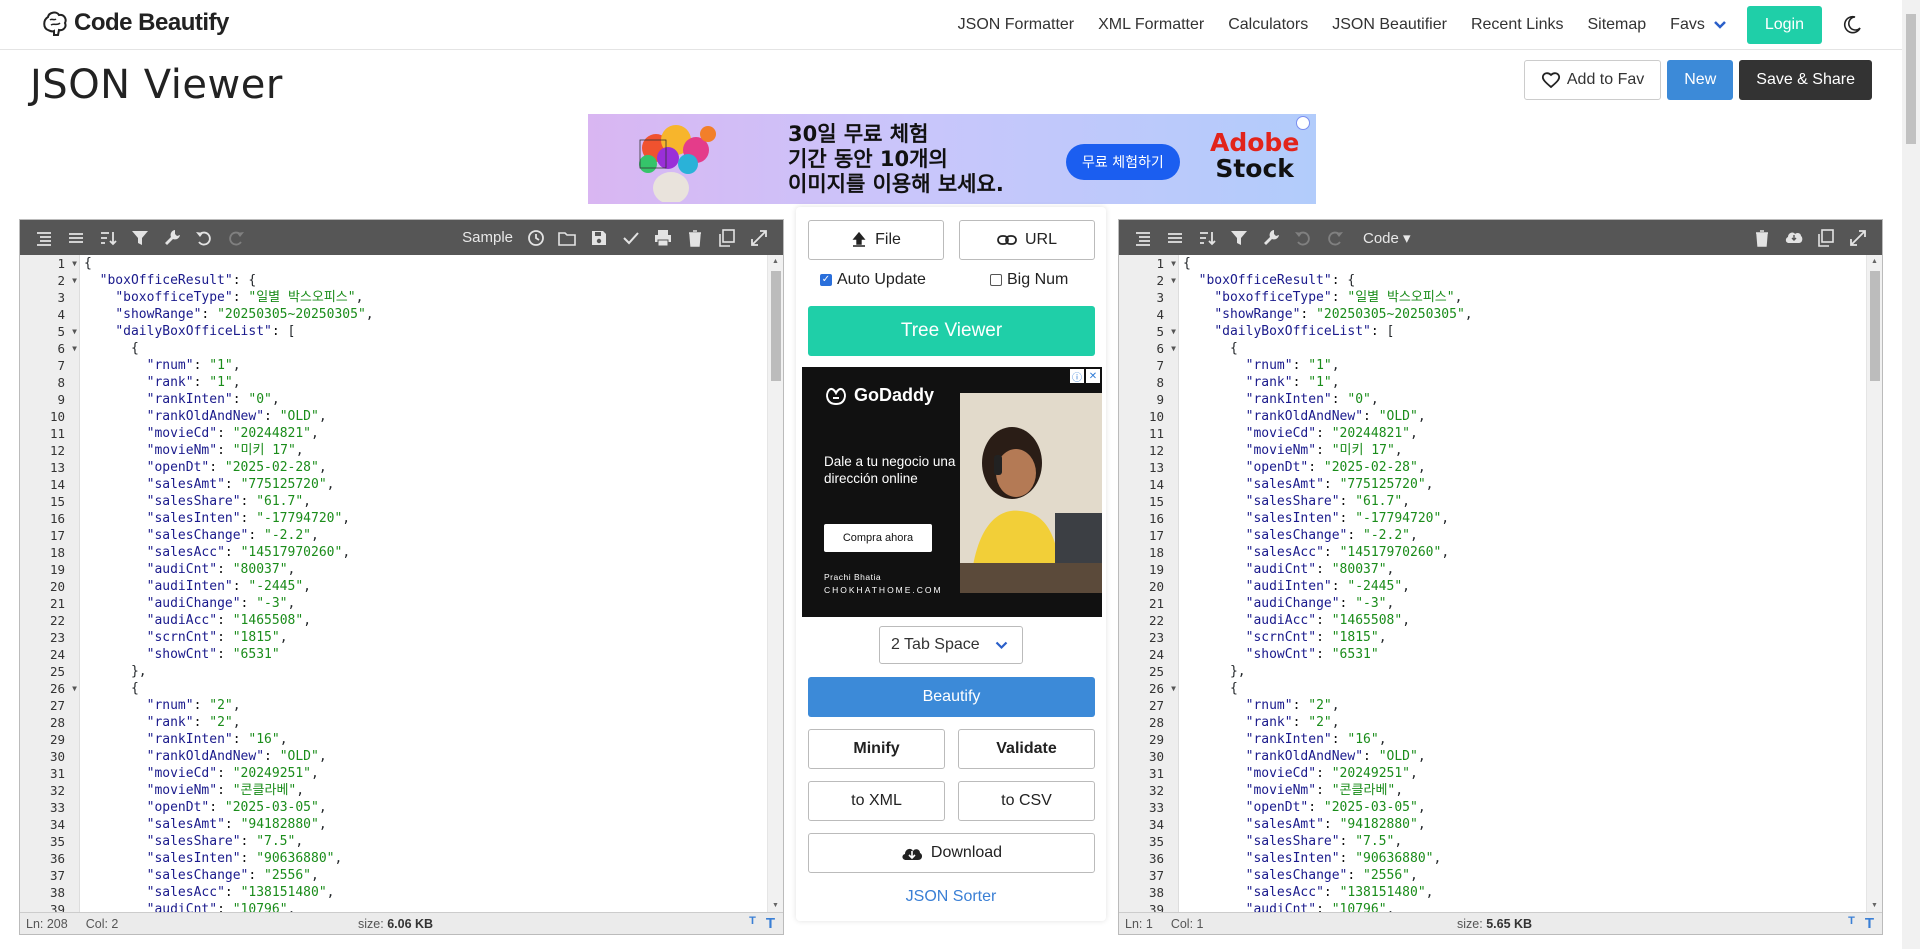 The image size is (1920, 949). I want to click on line-number: 1 ▼, so click(67, 263).